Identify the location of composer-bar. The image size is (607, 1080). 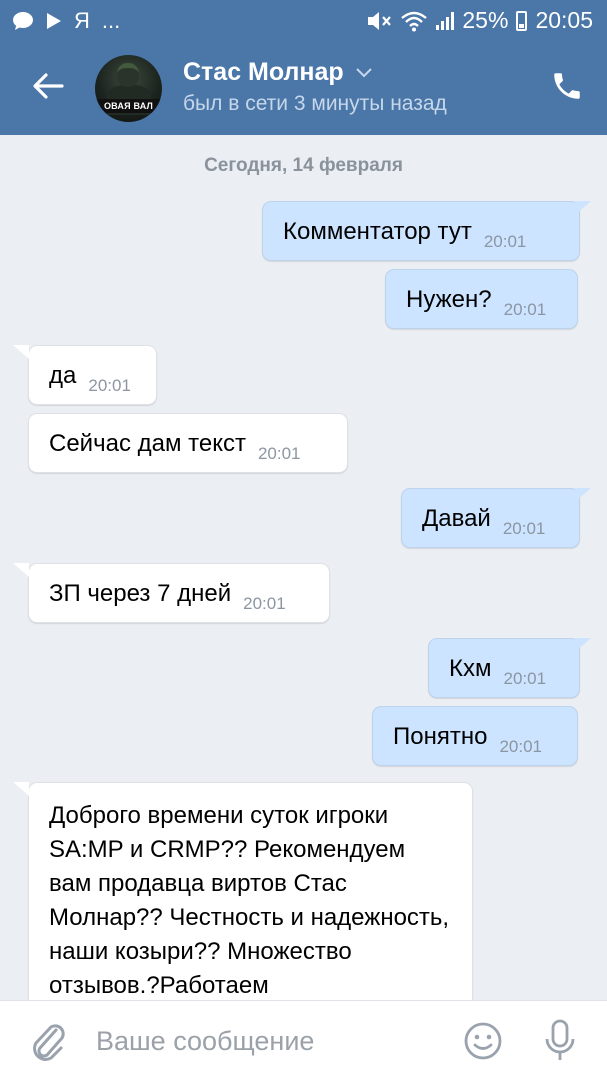
(303, 1040).